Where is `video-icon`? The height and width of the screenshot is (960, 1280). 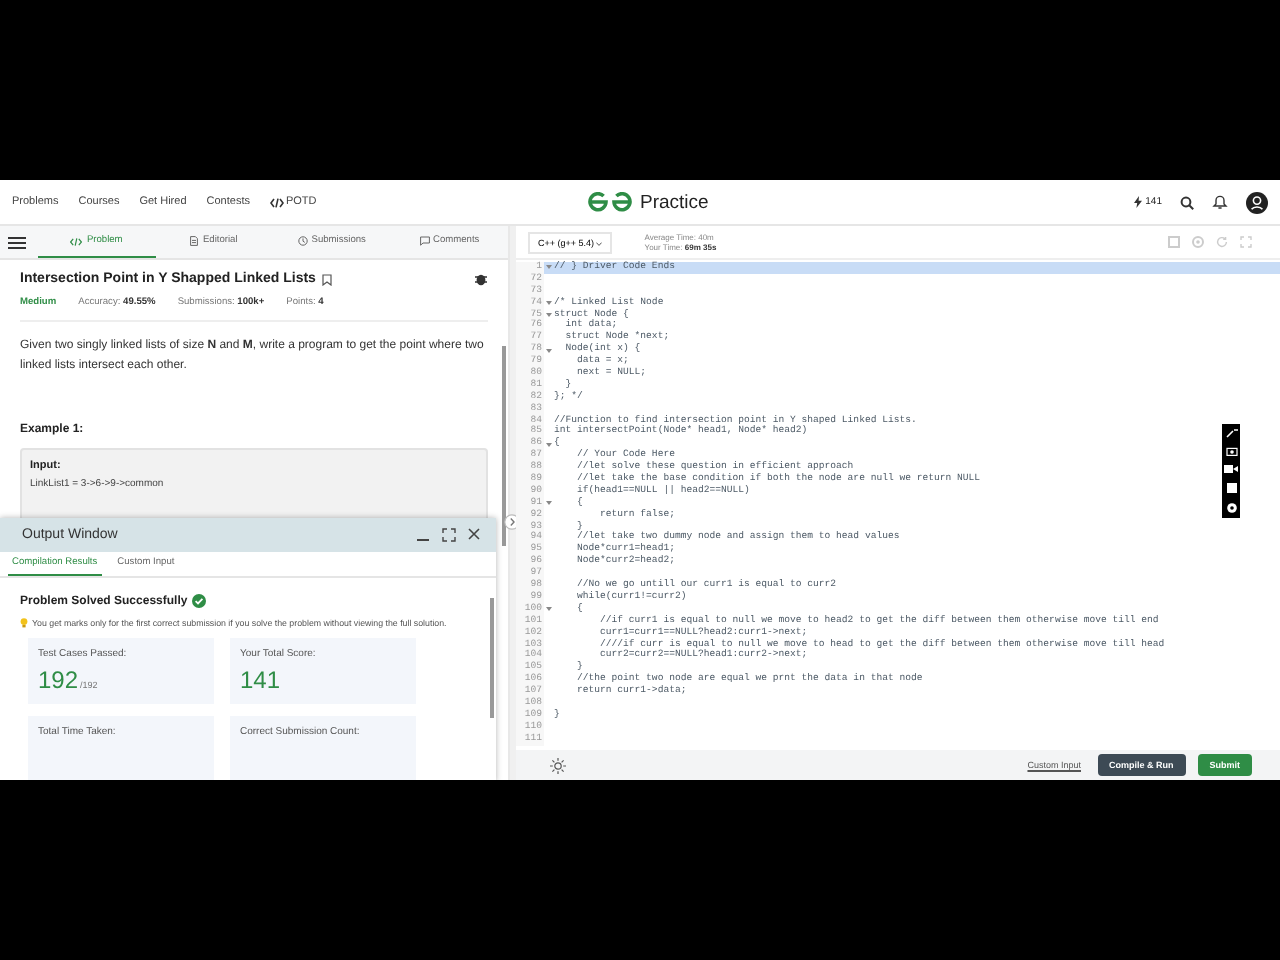 video-icon is located at coordinates (1231, 469).